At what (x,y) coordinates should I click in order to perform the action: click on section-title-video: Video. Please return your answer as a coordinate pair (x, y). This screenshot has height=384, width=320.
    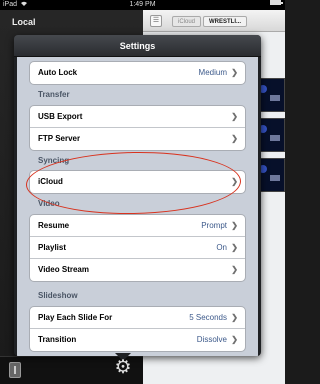
    Looking at the image, I should click on (49, 203).